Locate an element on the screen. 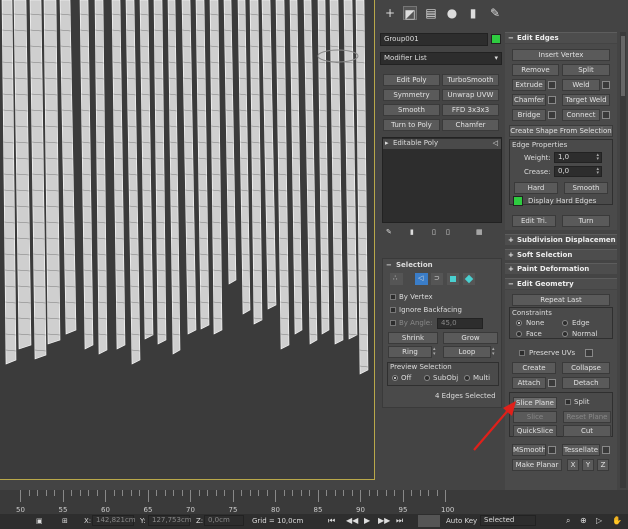 The width and height of the screenshot is (628, 529). auto-key-label: Auto Key is located at coordinates (461, 521).